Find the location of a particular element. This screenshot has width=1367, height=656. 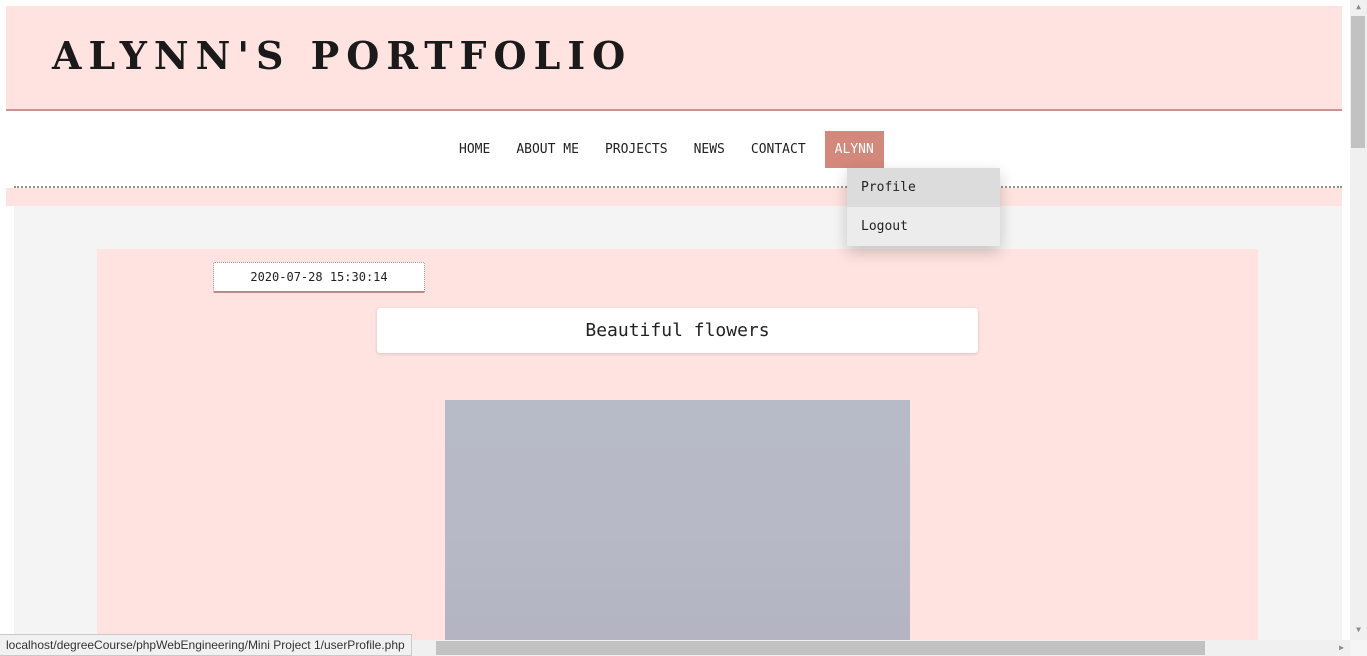

vertical-scrollbar: ▲ ▼ is located at coordinates (1358, 320).